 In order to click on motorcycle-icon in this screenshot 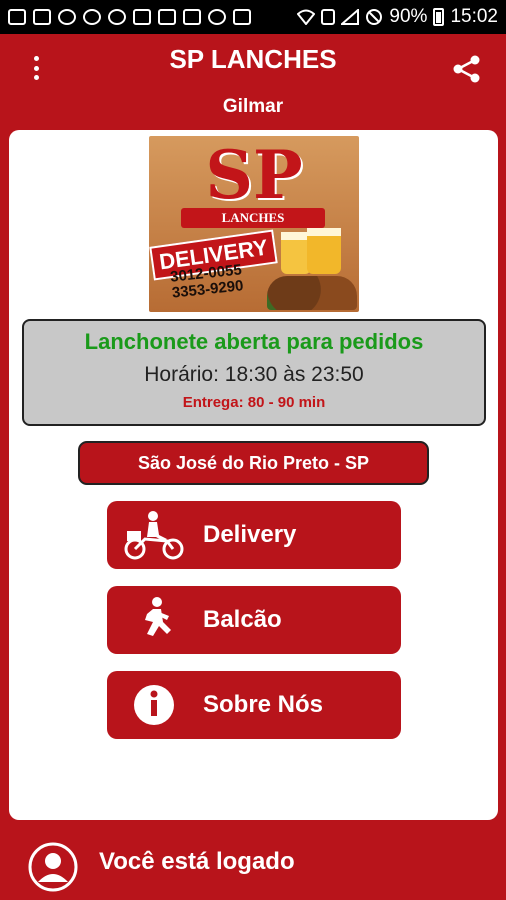, I will do `click(154, 535)`.